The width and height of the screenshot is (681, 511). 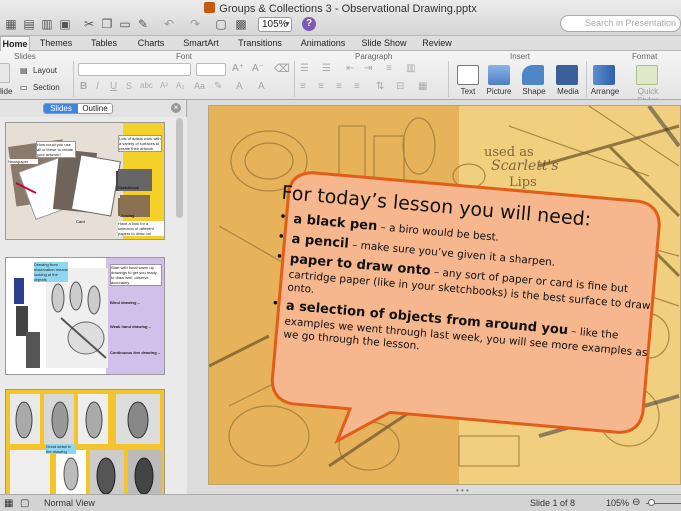 What do you see at coordinates (56, 43) in the screenshot?
I see `tab-themes: Themes` at bounding box center [56, 43].